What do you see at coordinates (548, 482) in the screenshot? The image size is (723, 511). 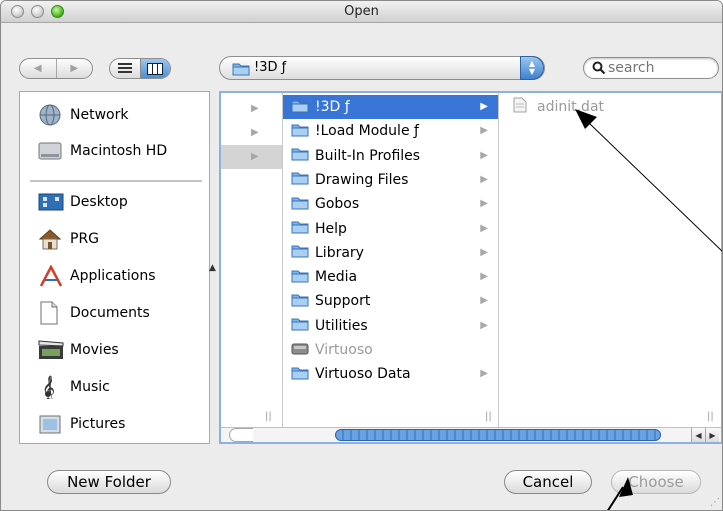 I see `cancel-button: Cancel` at bounding box center [548, 482].